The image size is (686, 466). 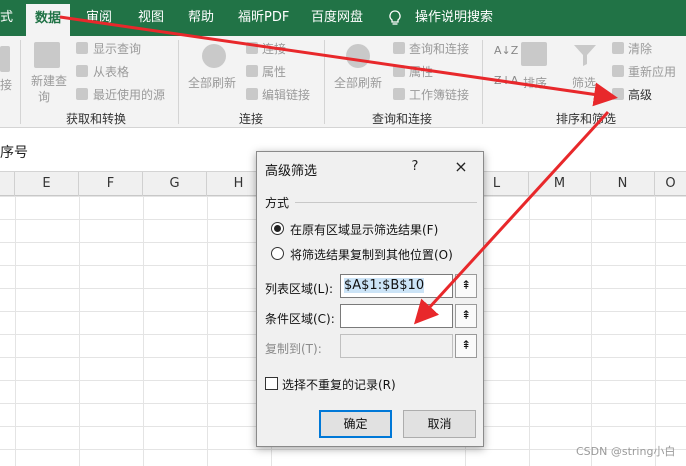 What do you see at coordinates (395, 18) in the screenshot?
I see `lightbulb-icon` at bounding box center [395, 18].